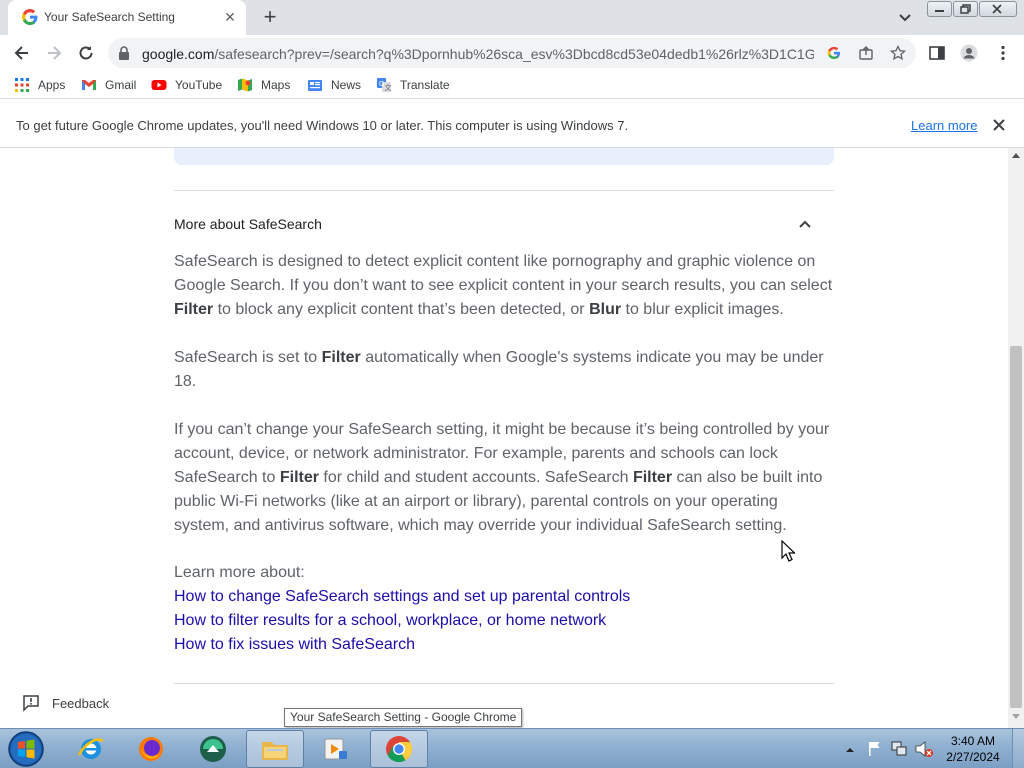 Image resolution: width=1024 pixels, height=768 pixels. I want to click on translate-icon: G 文, so click(384, 85).